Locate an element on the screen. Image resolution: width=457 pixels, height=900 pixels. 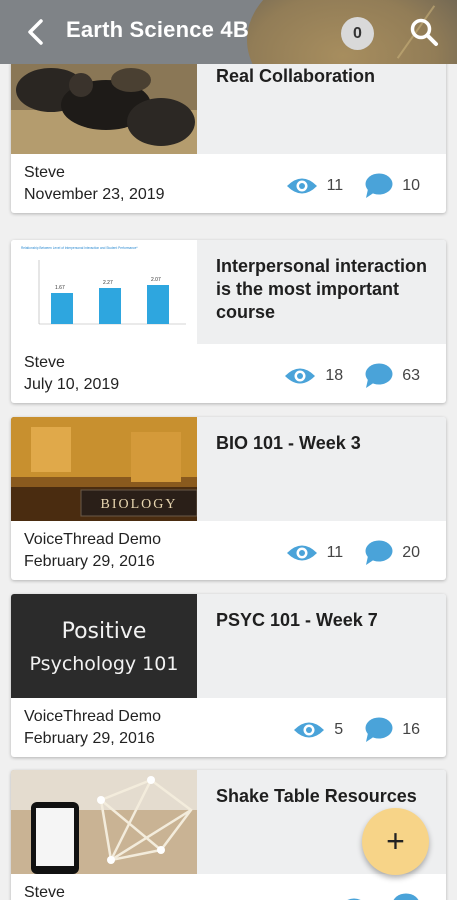
thumbnail-chalkboard: Positive Psychology 101 is located at coordinates (104, 646).